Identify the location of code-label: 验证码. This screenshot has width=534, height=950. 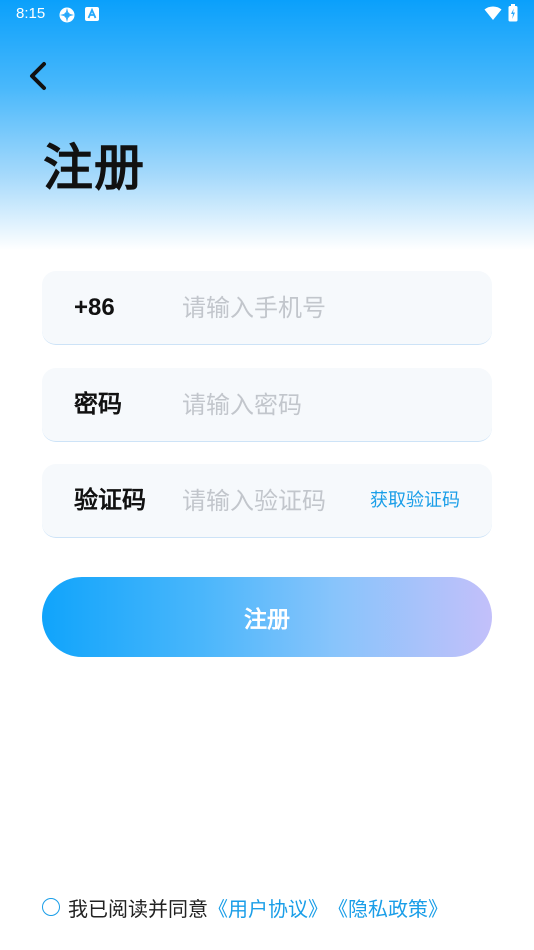
(110, 500).